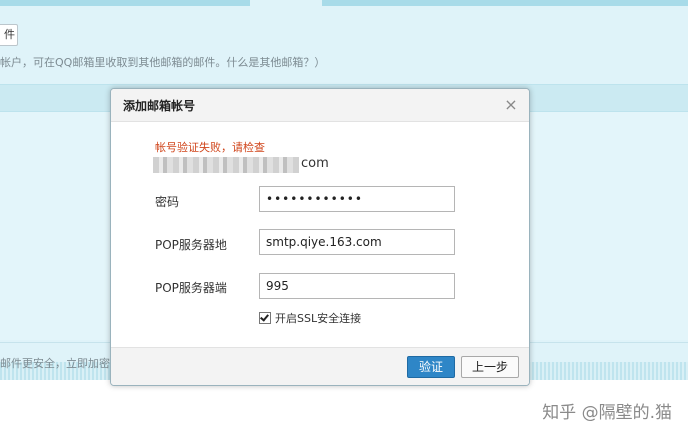 This screenshot has width=688, height=434. What do you see at coordinates (490, 367) in the screenshot?
I see `previous-step-button: 上一步` at bounding box center [490, 367].